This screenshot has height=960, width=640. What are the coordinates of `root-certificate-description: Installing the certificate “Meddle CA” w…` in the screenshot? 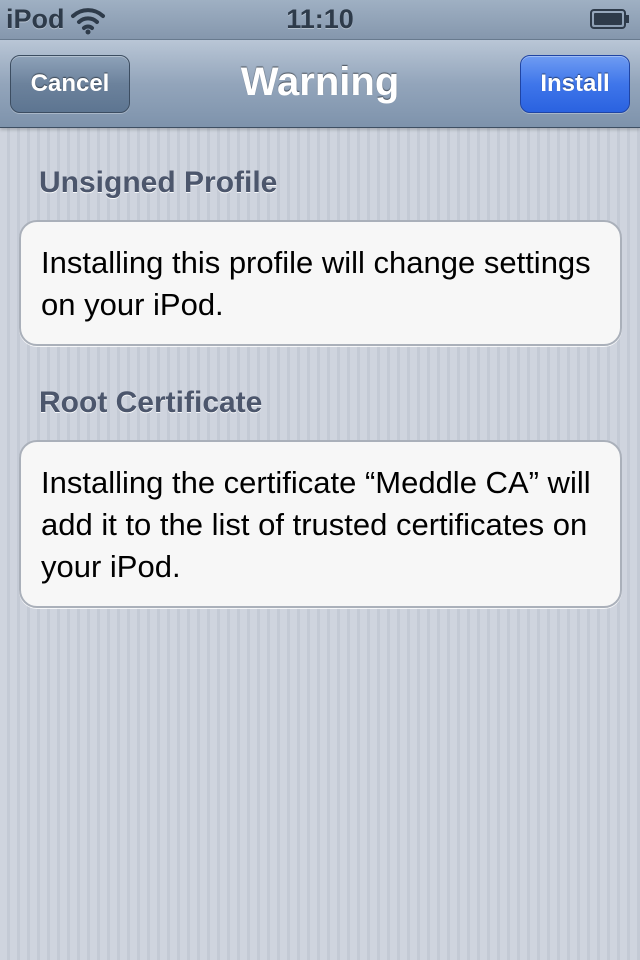 It's located at (316, 524).